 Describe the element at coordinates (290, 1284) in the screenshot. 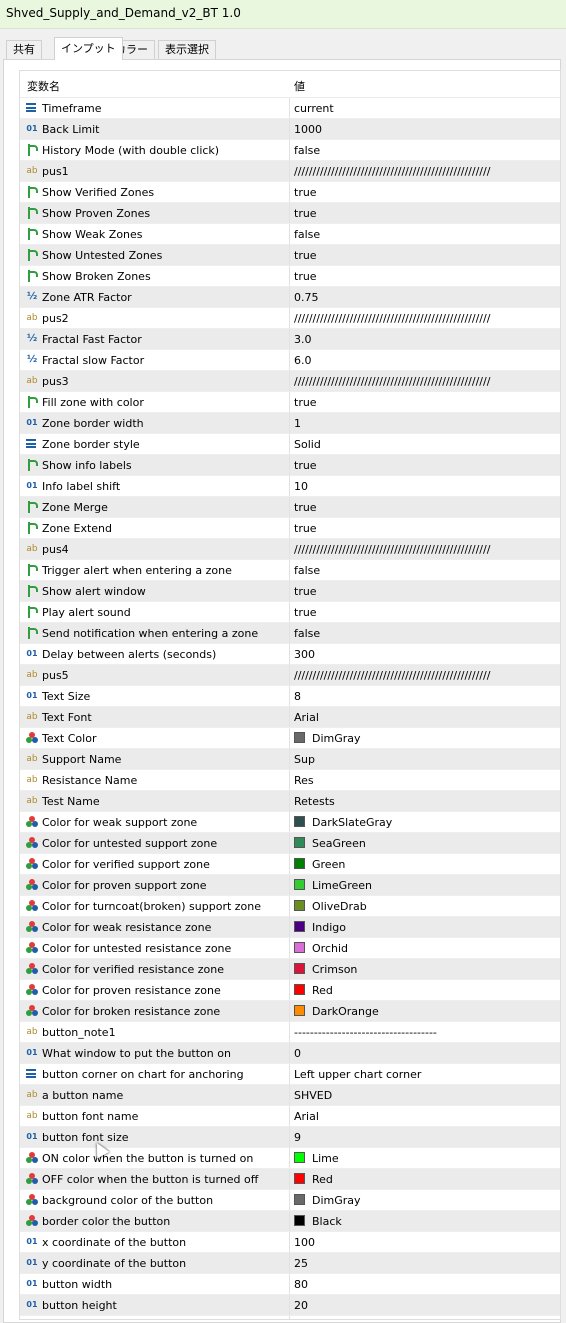

I see `parameter-row: 01 button width 80` at that location.